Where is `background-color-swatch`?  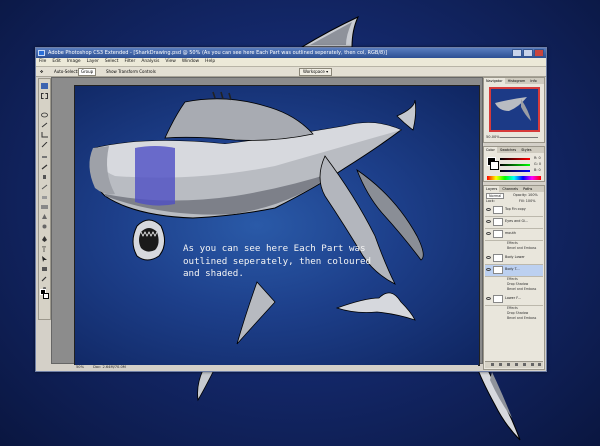
background-color-swatch is located at coordinates (46, 296).